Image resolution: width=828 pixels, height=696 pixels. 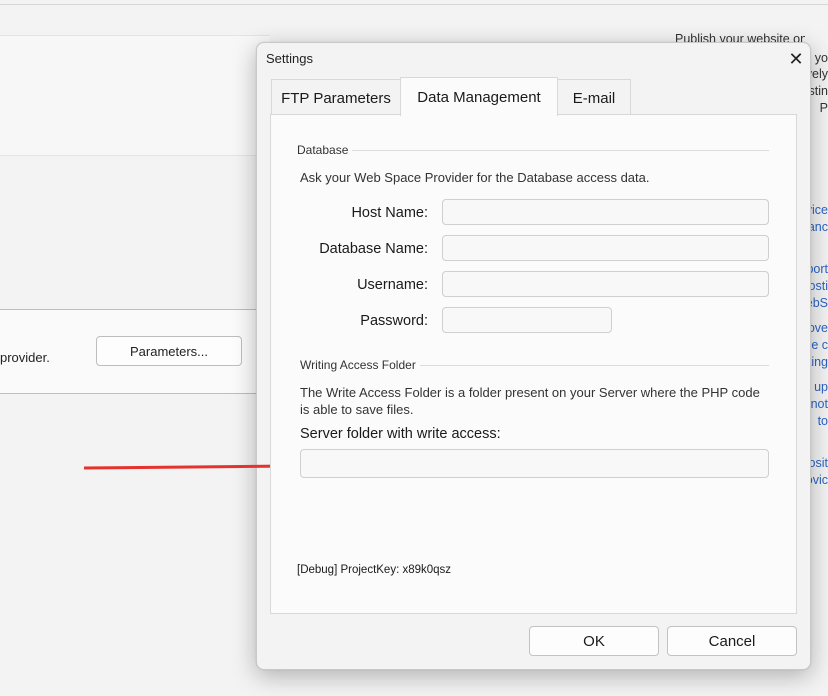 I want to click on dialog-title: Settings, so click(x=289, y=58).